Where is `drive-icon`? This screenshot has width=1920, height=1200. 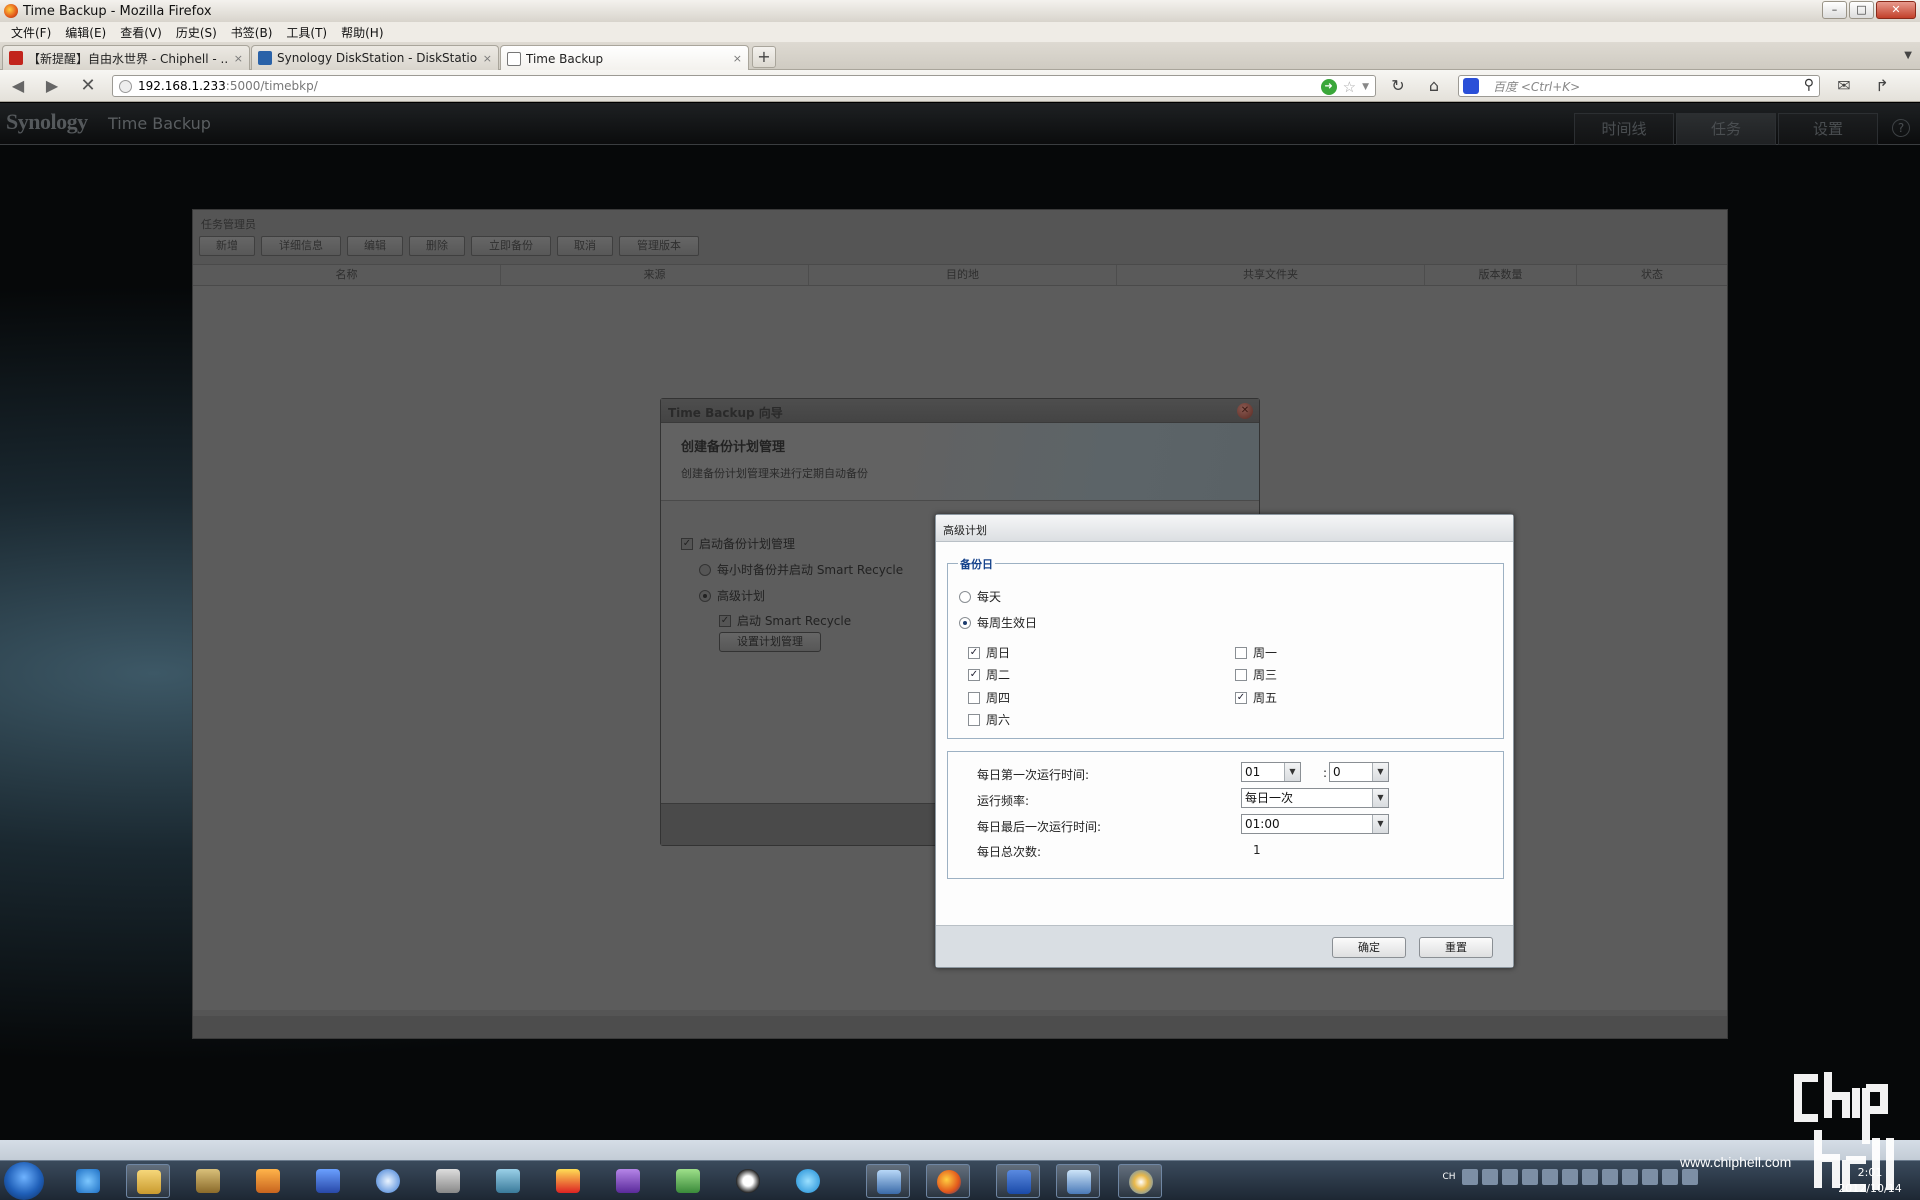
drive-icon is located at coordinates (448, 1181).